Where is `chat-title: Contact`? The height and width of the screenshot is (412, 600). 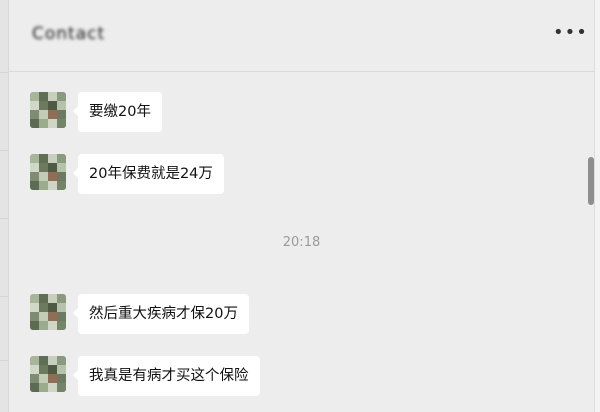 chat-title: Contact is located at coordinates (69, 34).